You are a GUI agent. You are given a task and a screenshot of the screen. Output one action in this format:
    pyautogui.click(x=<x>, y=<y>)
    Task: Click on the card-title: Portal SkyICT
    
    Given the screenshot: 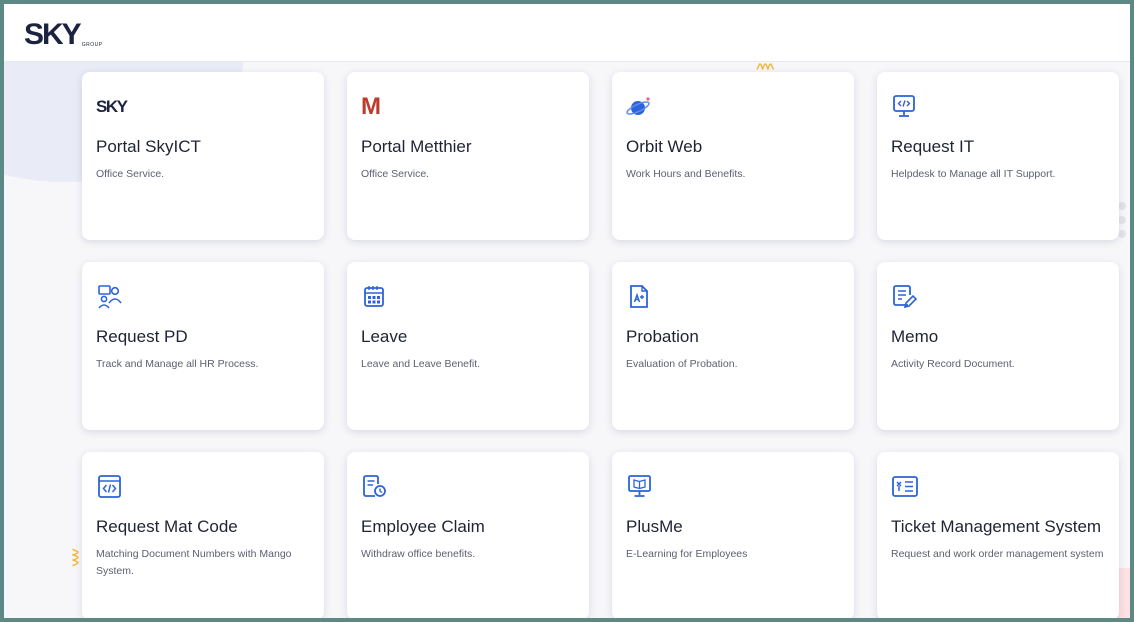 What is the action you would take?
    pyautogui.click(x=148, y=146)
    